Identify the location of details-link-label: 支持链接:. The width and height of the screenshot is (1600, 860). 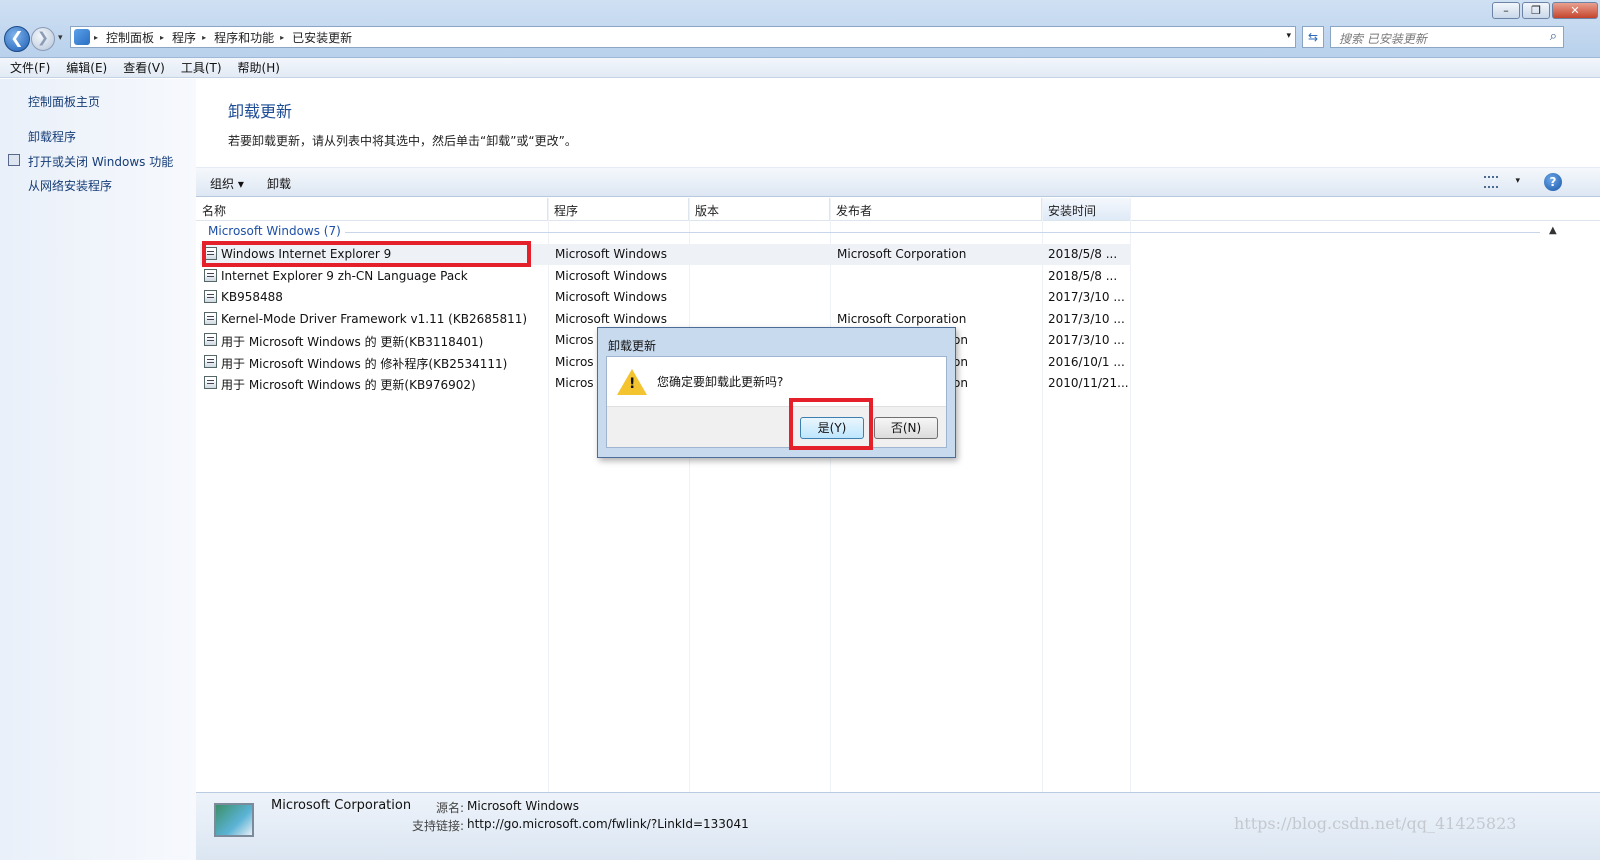
(438, 826).